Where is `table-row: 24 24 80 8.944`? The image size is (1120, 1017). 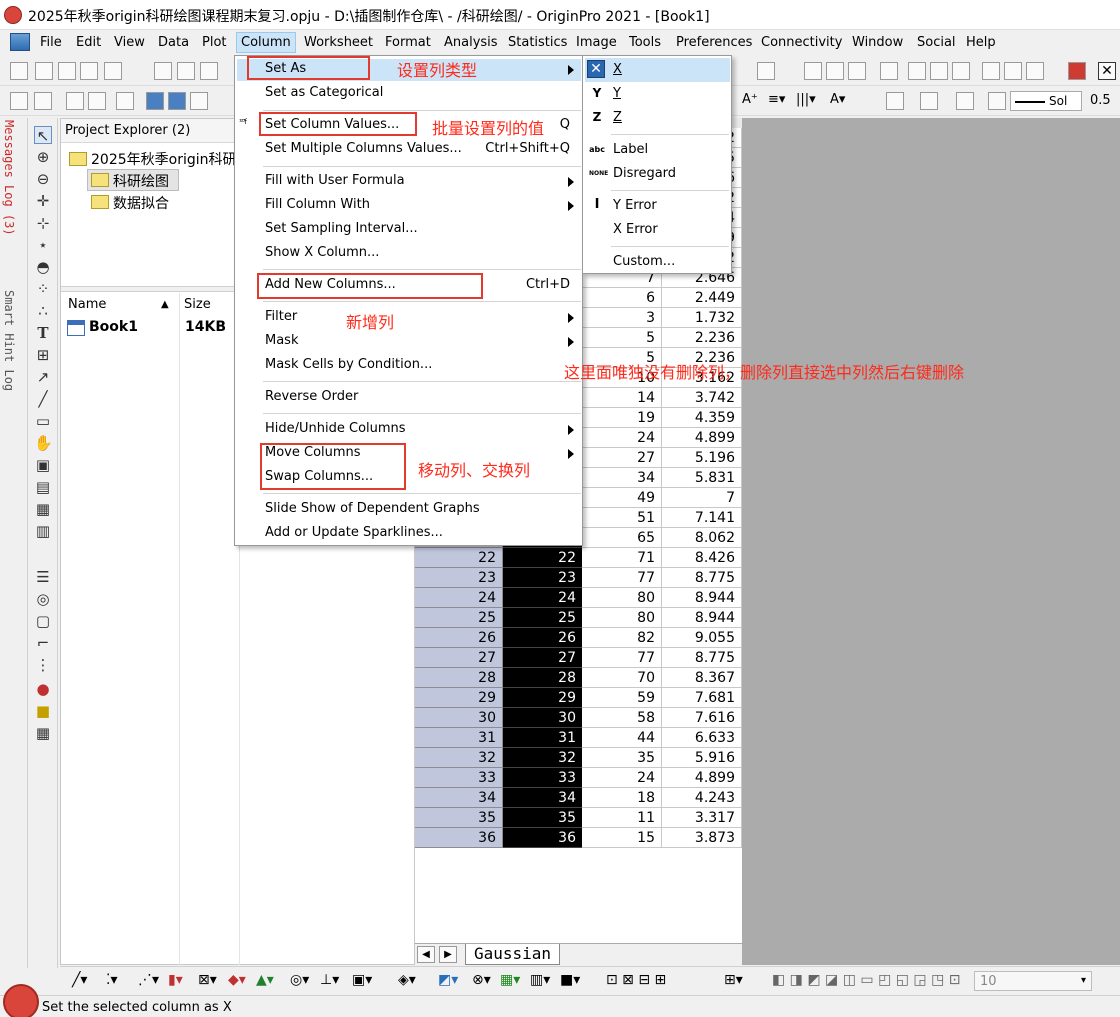 table-row: 24 24 80 8.944 is located at coordinates (578, 598).